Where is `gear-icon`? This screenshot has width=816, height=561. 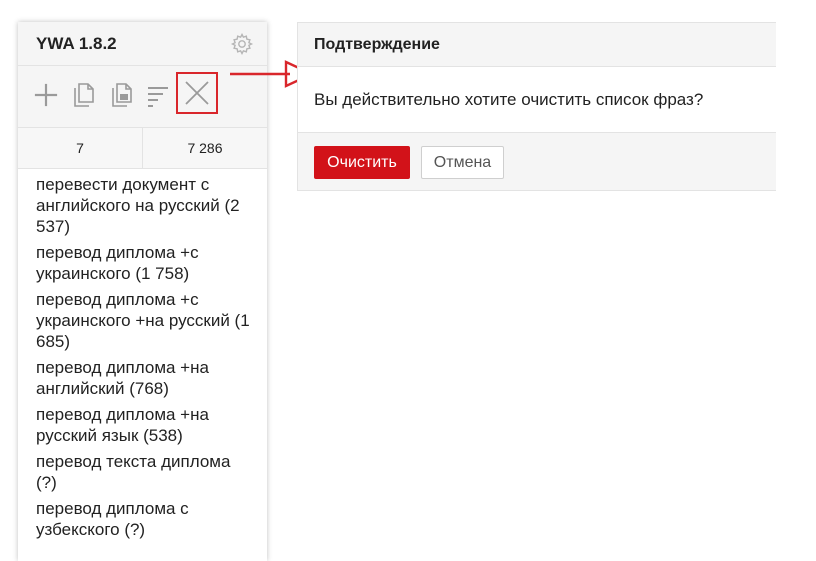 gear-icon is located at coordinates (242, 44).